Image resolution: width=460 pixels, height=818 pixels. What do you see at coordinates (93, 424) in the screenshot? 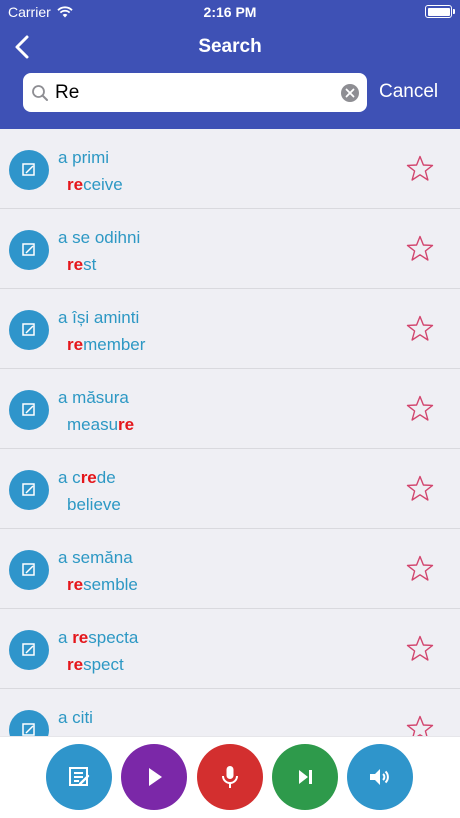
I see `translation-text: measu` at bounding box center [93, 424].